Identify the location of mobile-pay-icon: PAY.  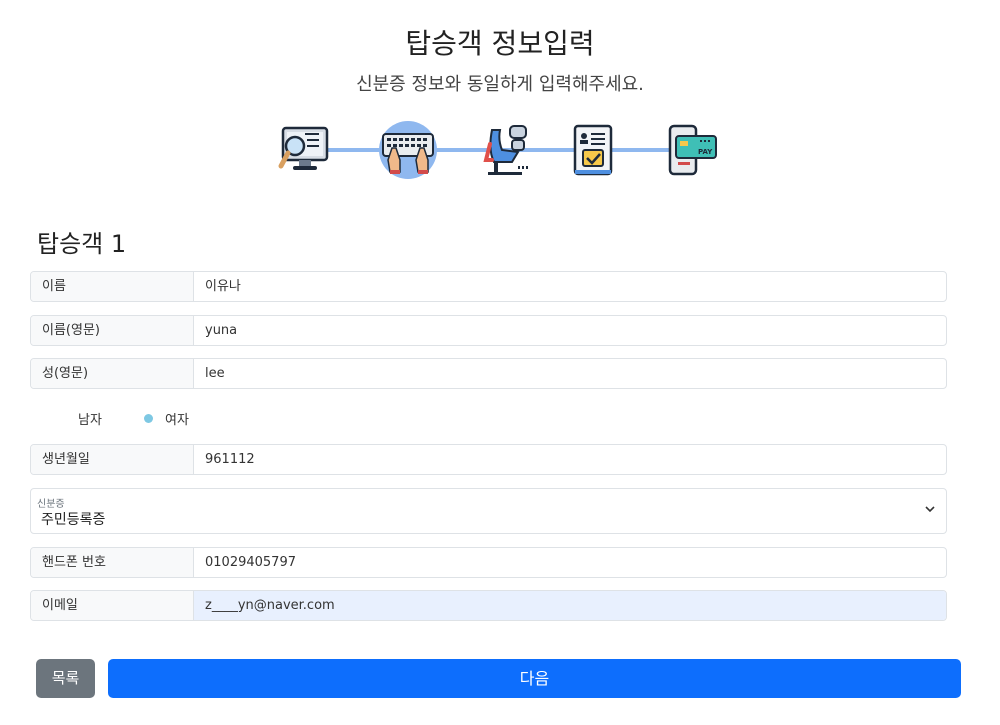
(688, 150).